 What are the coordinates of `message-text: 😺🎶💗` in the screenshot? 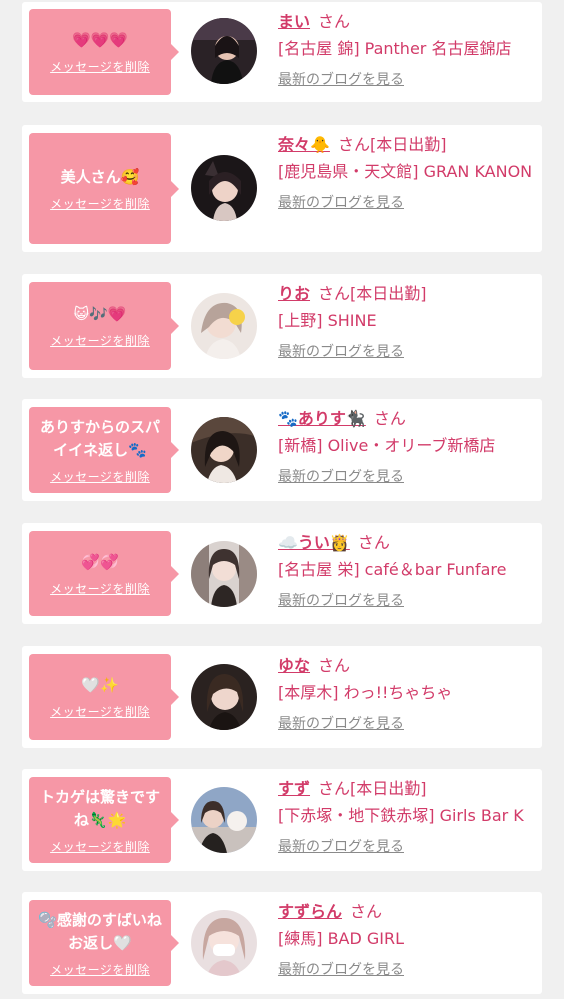 It's located at (100, 314).